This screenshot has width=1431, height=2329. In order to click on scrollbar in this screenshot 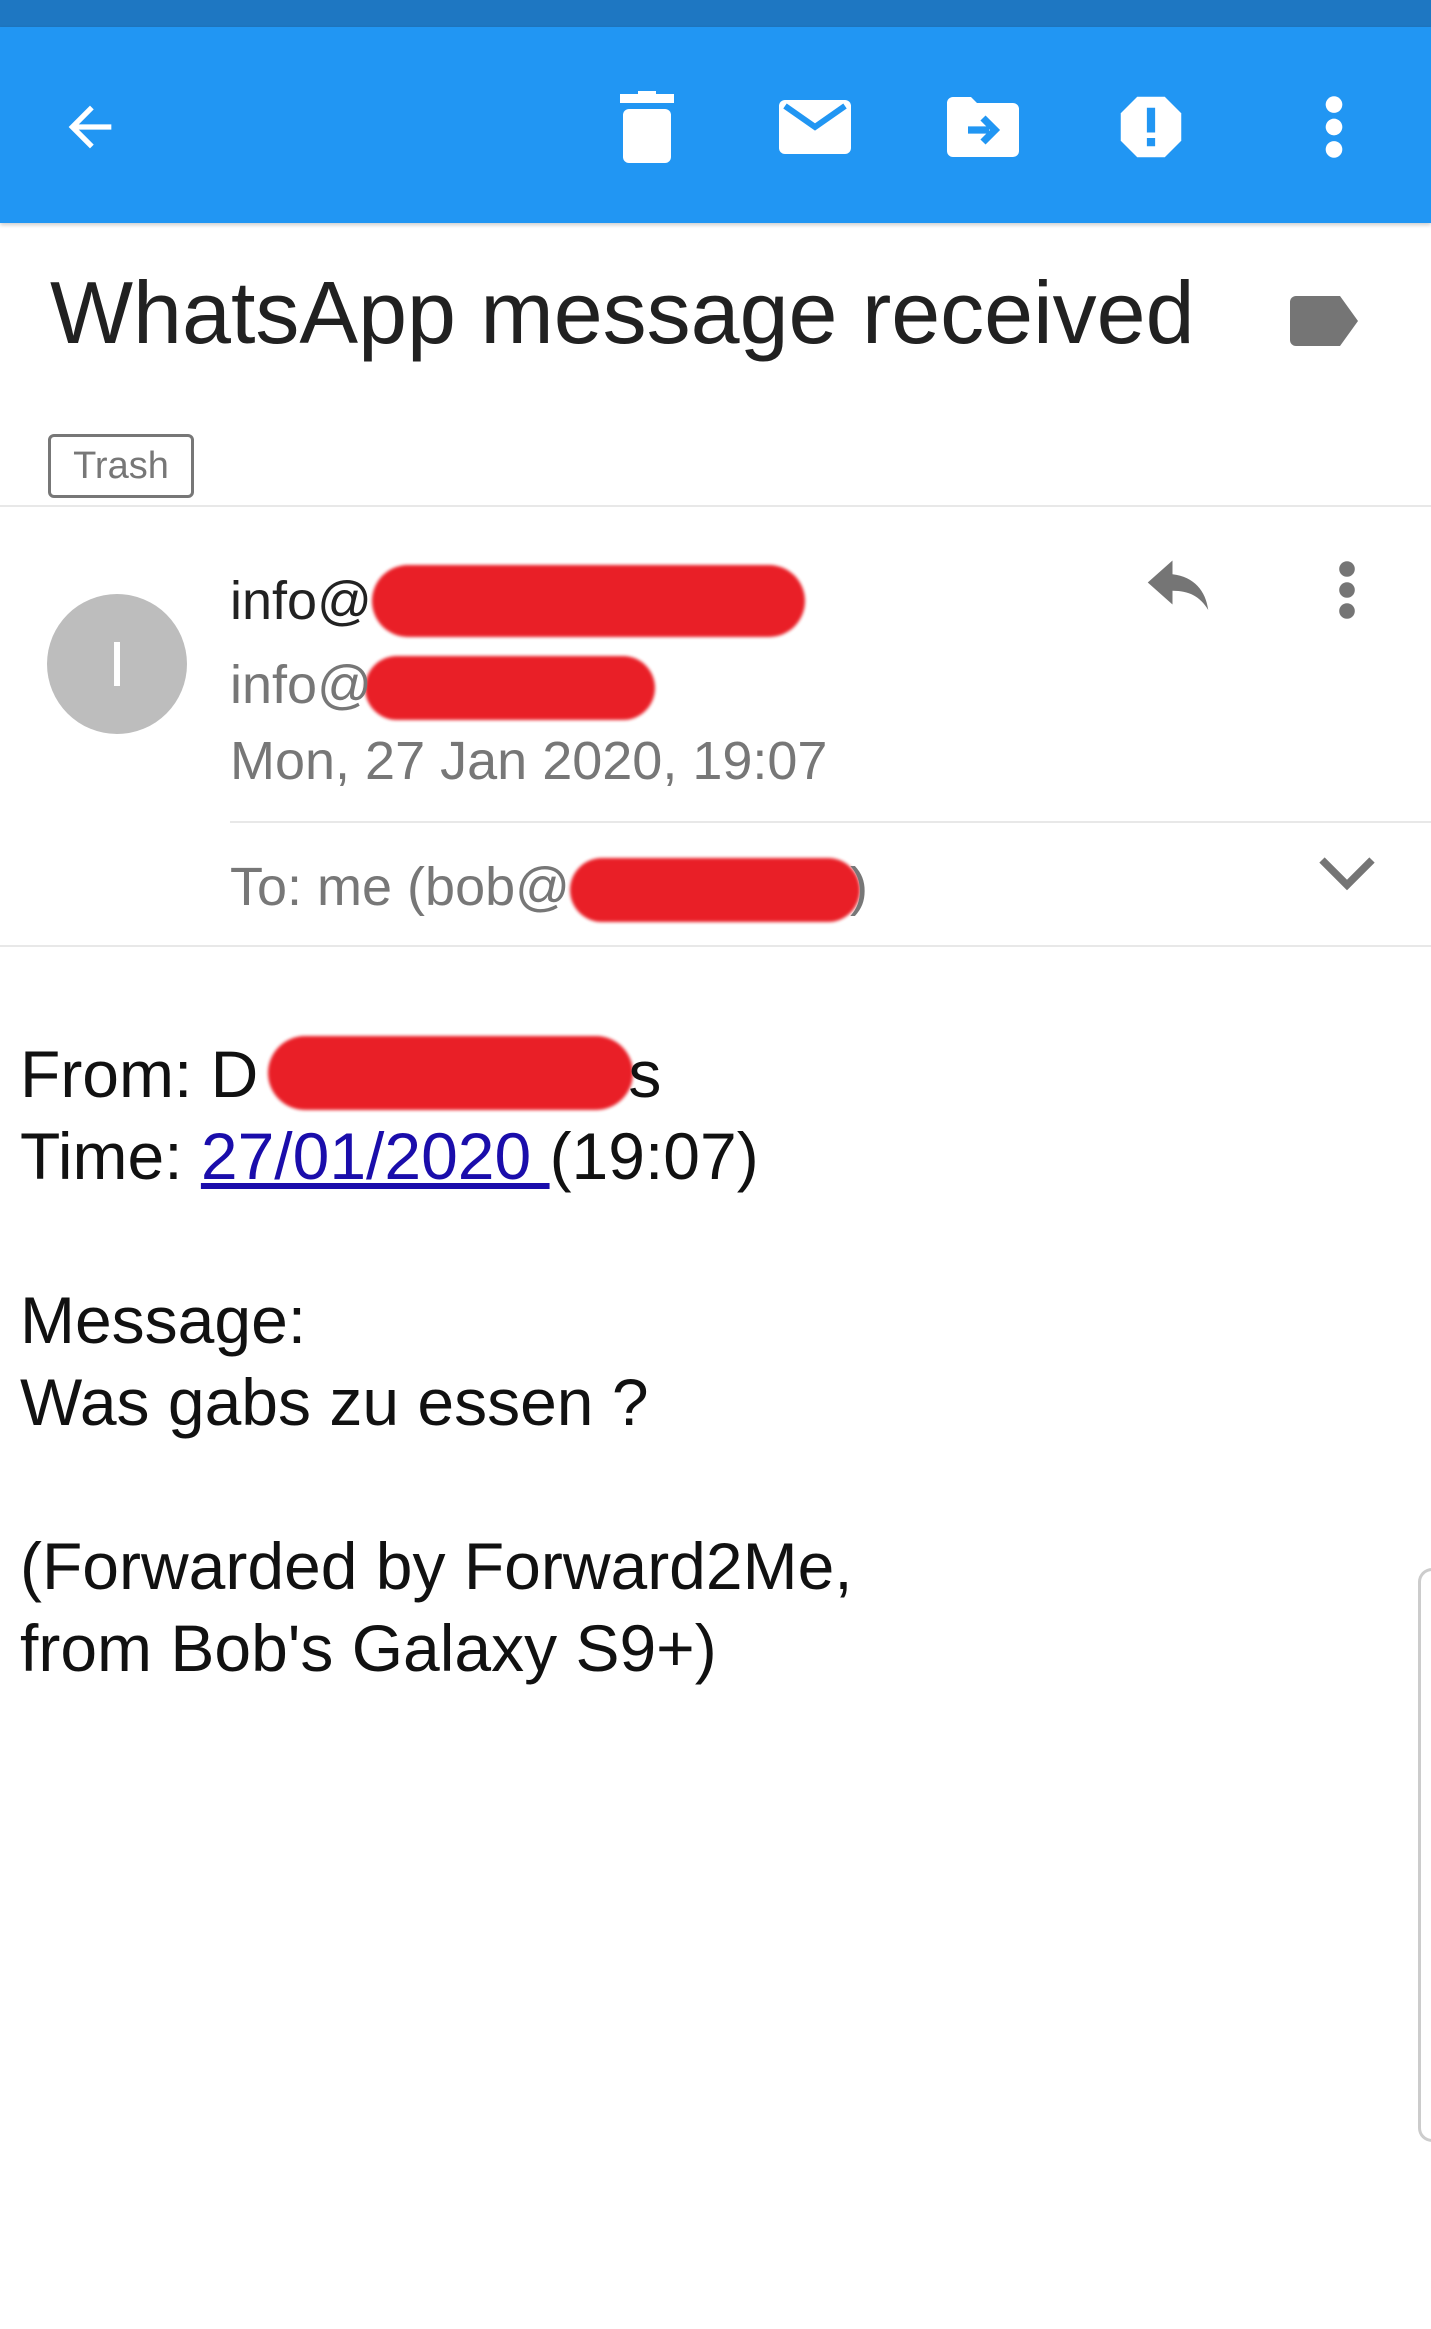, I will do `click(1424, 1855)`.